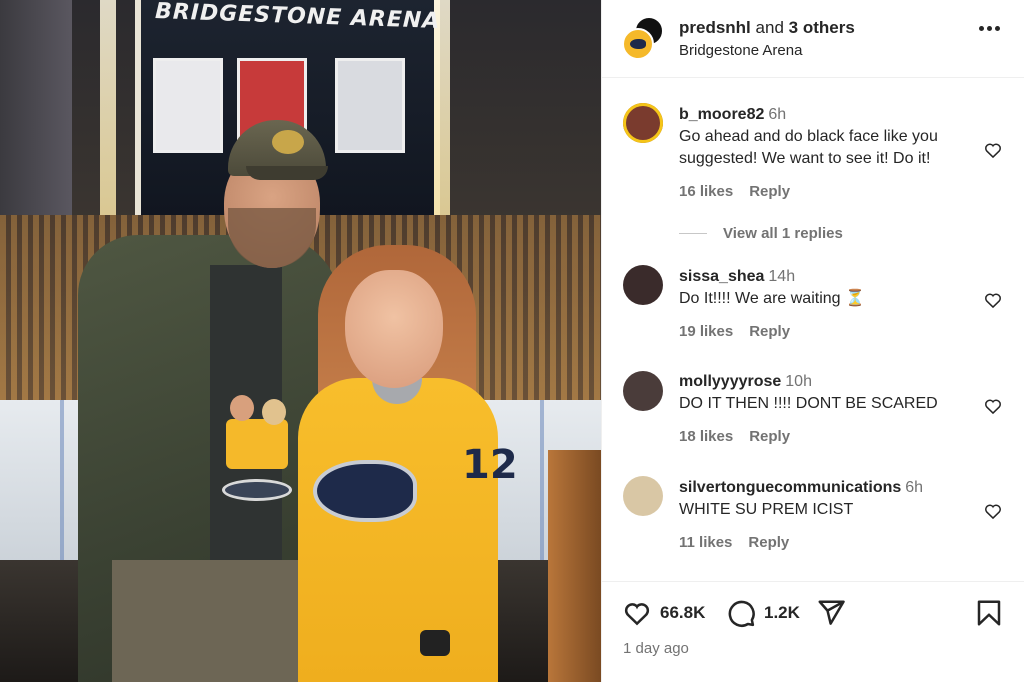 This screenshot has height=682, width=1024. What do you see at coordinates (734, 331) in the screenshot?
I see `comment-meta: 19 likes Reply` at bounding box center [734, 331].